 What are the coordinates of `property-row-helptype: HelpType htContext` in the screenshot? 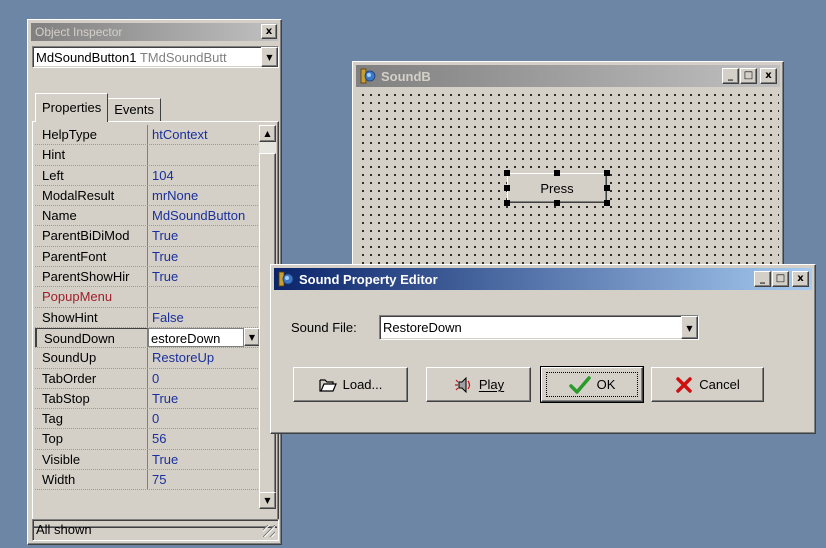 It's located at (147, 135).